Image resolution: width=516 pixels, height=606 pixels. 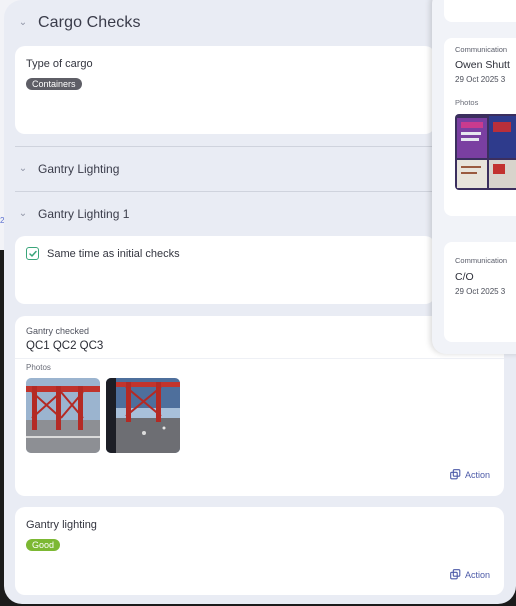 I want to click on same-time-label: Same time as initial checks, so click(x=113, y=253).